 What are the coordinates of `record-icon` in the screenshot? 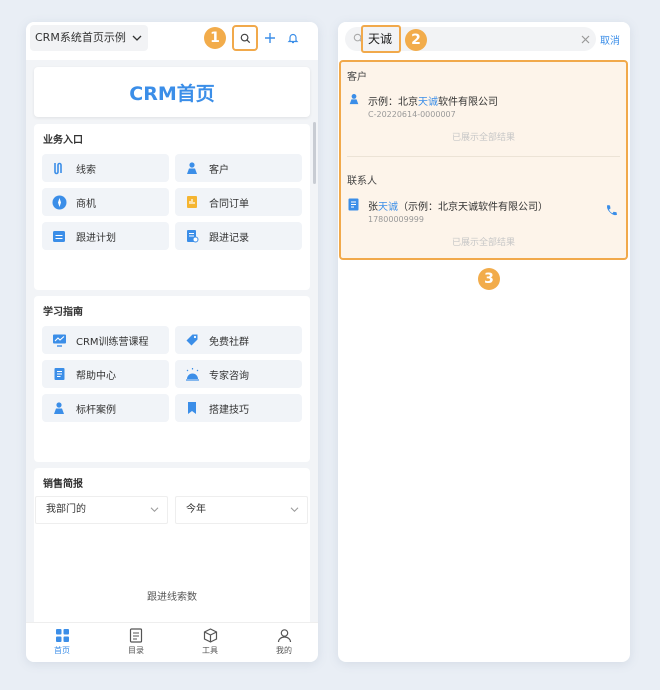 It's located at (192, 236).